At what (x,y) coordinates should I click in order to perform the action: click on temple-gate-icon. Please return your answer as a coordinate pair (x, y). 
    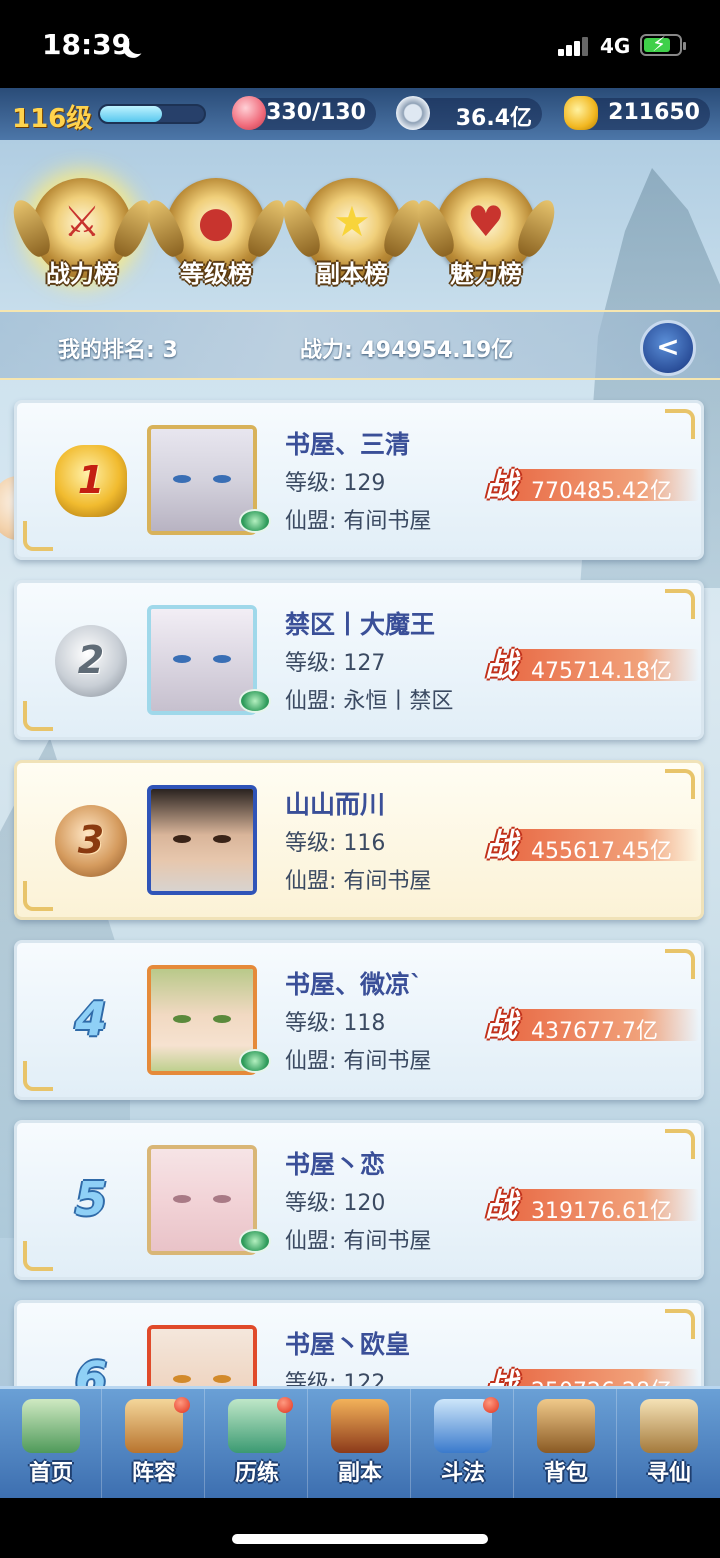
    Looking at the image, I should click on (360, 1426).